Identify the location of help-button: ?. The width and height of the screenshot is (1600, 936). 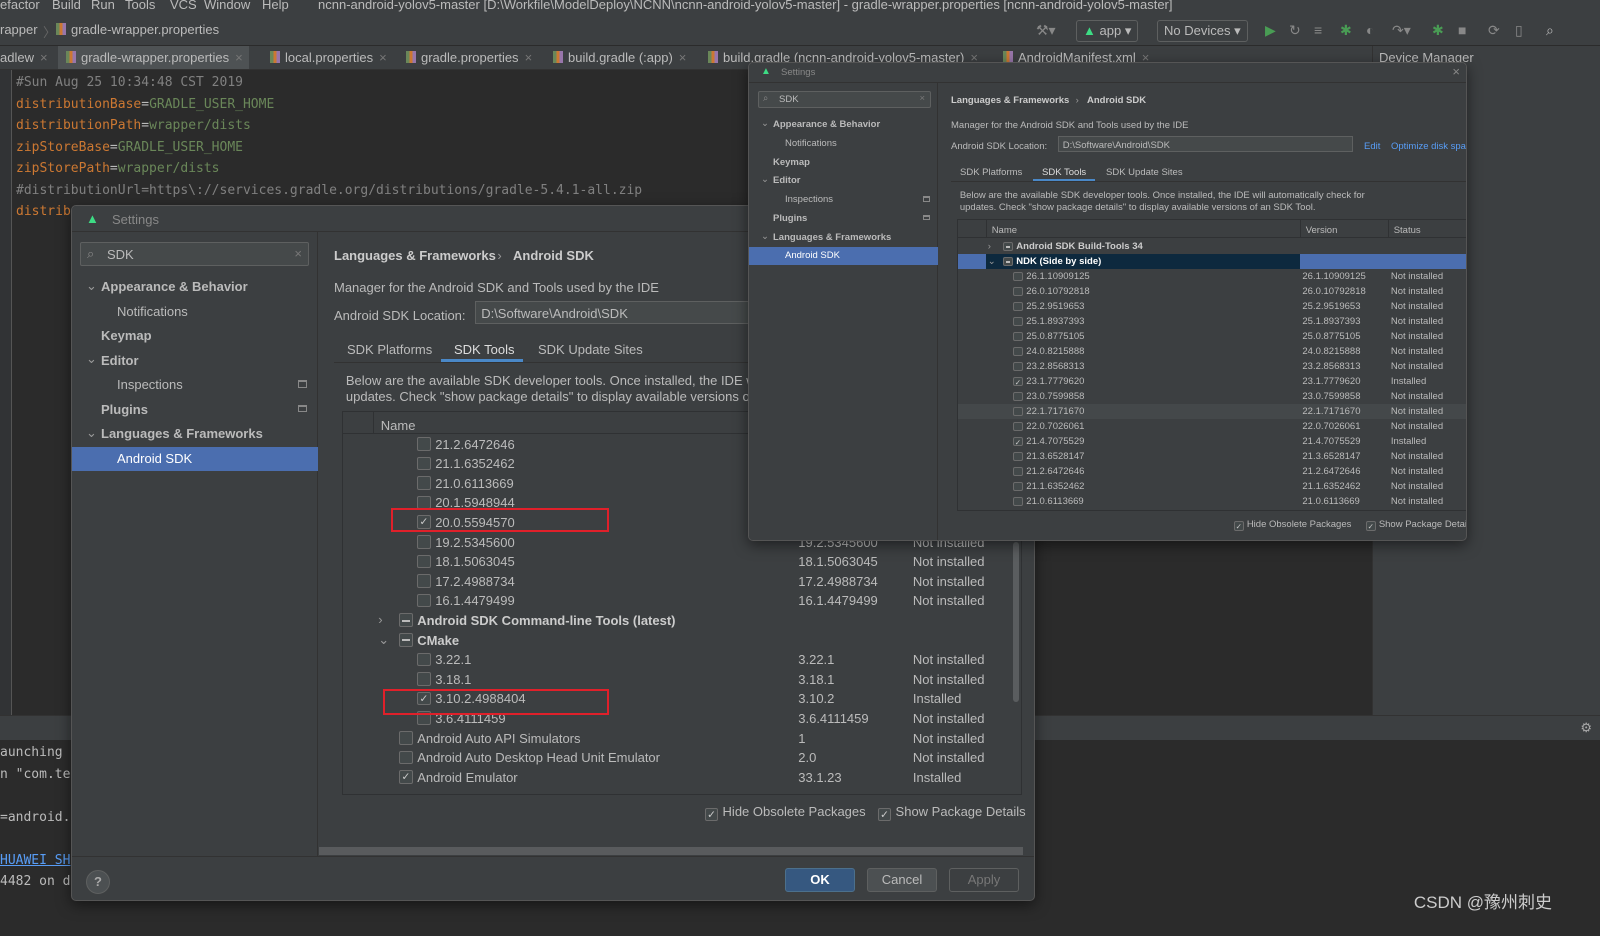
(98, 882).